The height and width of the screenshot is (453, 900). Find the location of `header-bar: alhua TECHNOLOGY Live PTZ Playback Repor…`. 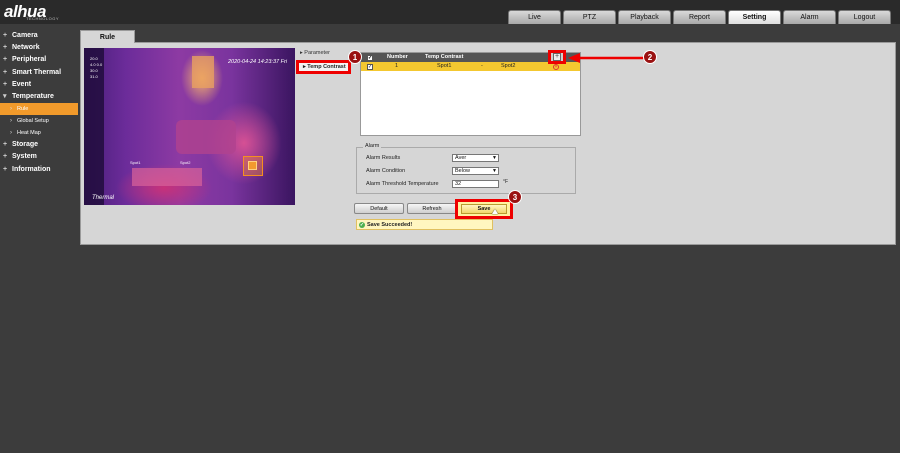

header-bar: alhua TECHNOLOGY Live PTZ Playback Repor… is located at coordinates (450, 12).